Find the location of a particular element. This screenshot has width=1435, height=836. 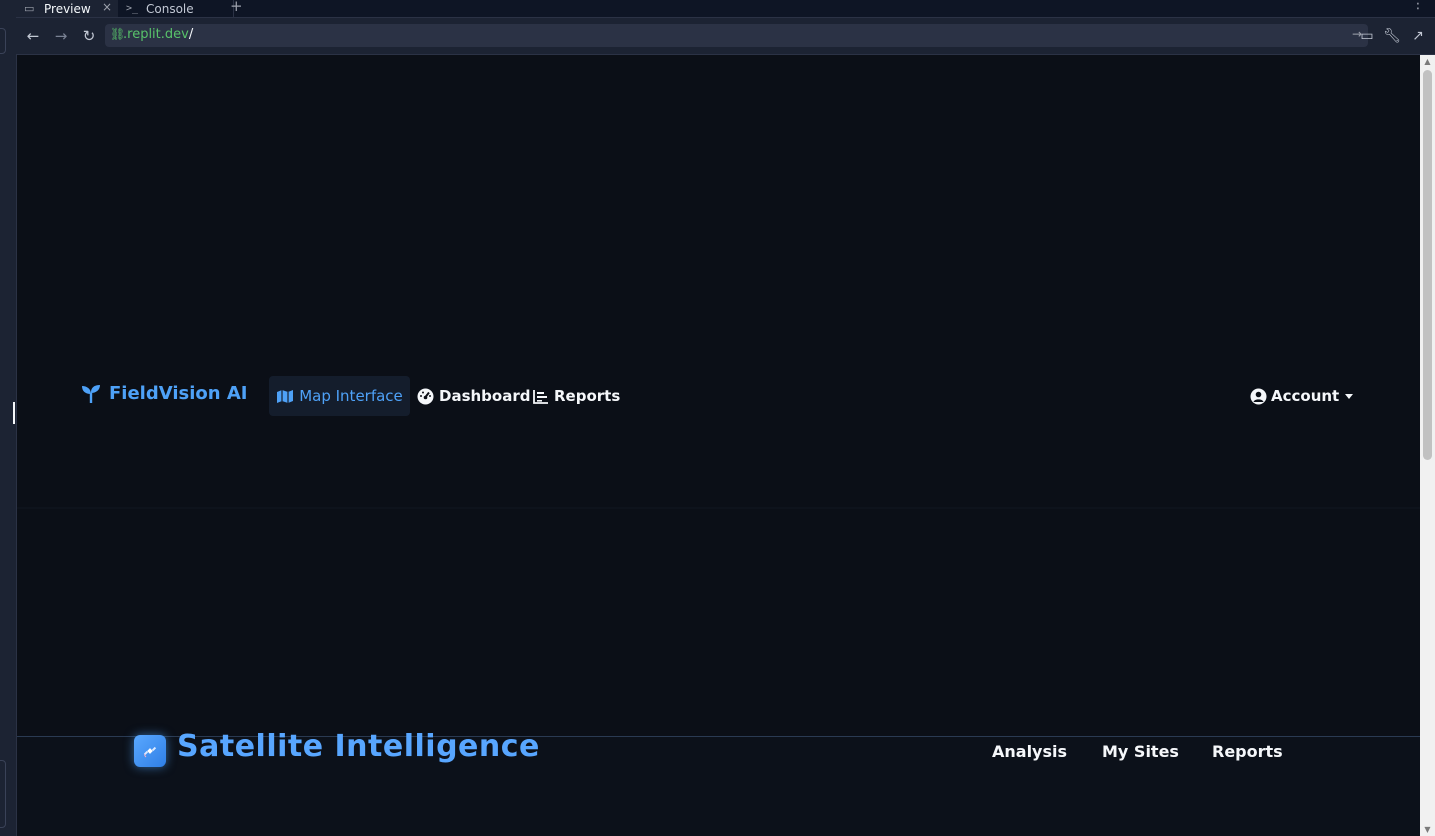

ide-tab-bar: ▭ Preview × >_ Console + ⋮ is located at coordinates (725, 9).